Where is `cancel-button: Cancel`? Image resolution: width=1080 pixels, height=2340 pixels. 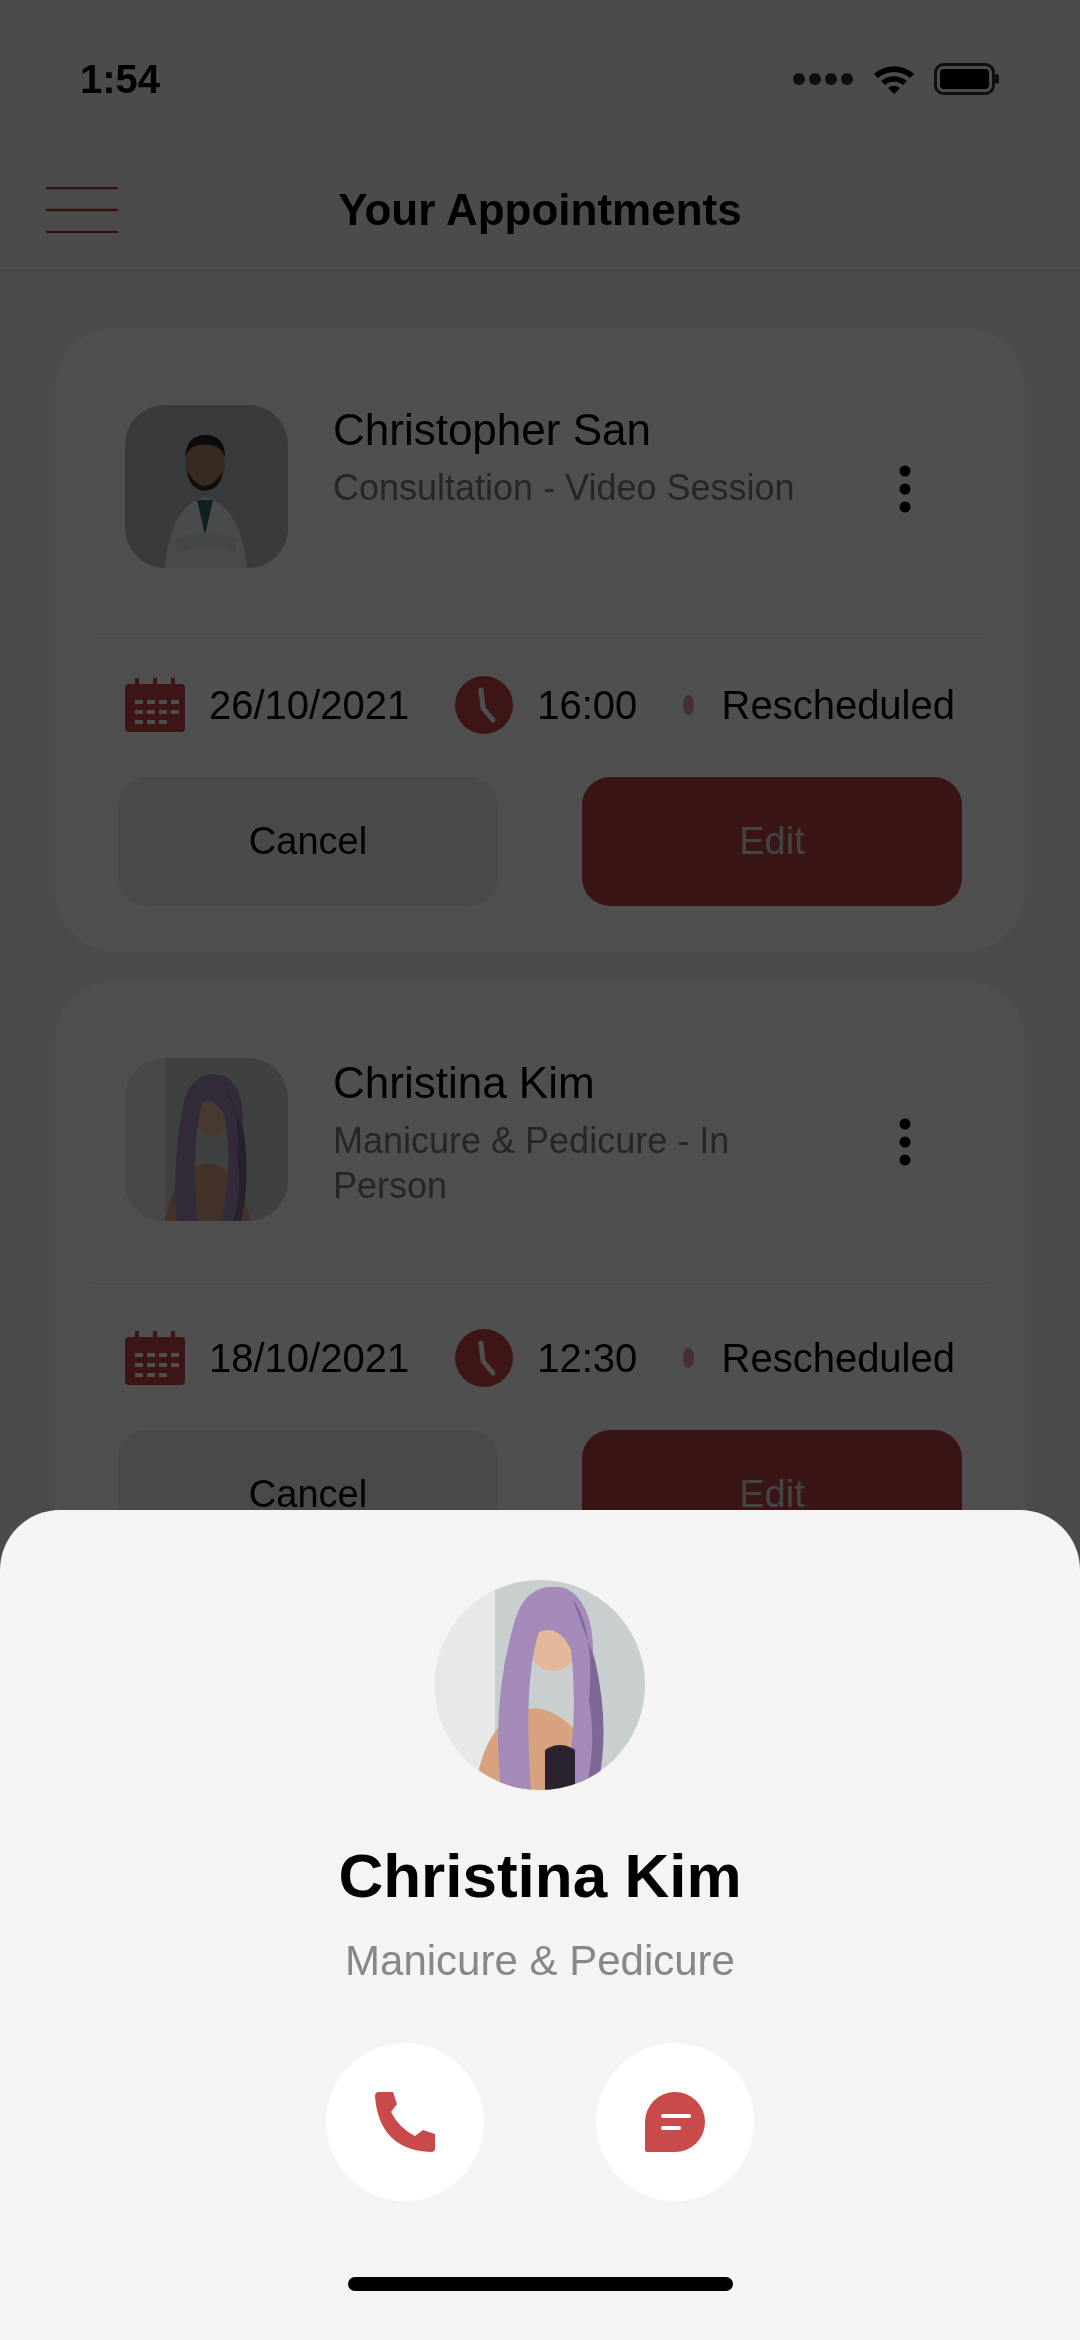
cancel-button: Cancel is located at coordinates (308, 841).